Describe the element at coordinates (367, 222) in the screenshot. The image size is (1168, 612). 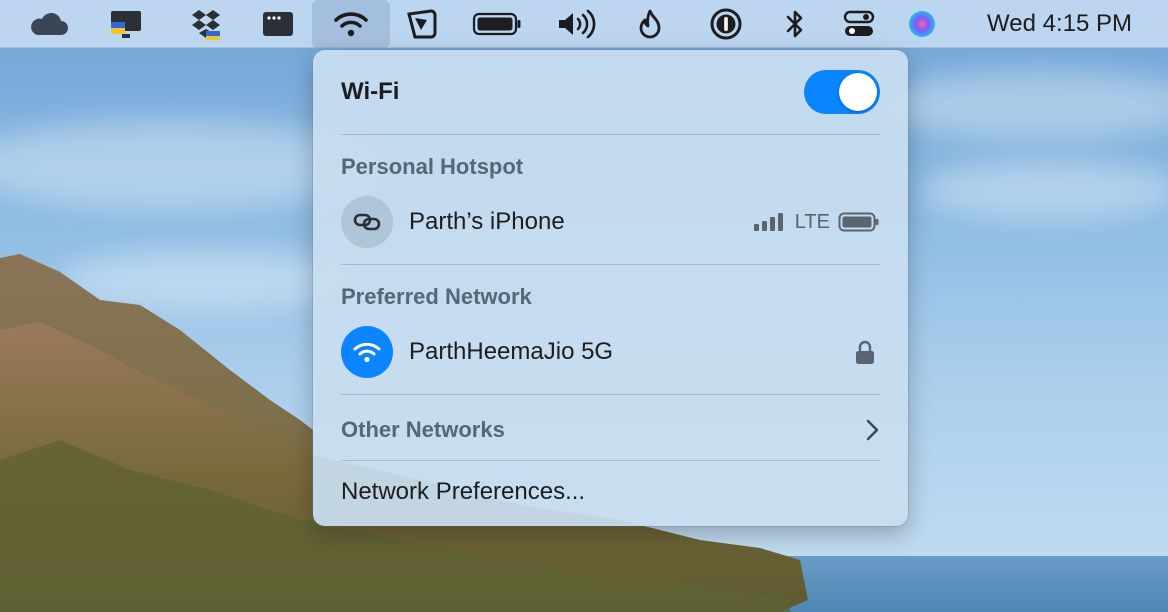
I see `link-icon` at that location.